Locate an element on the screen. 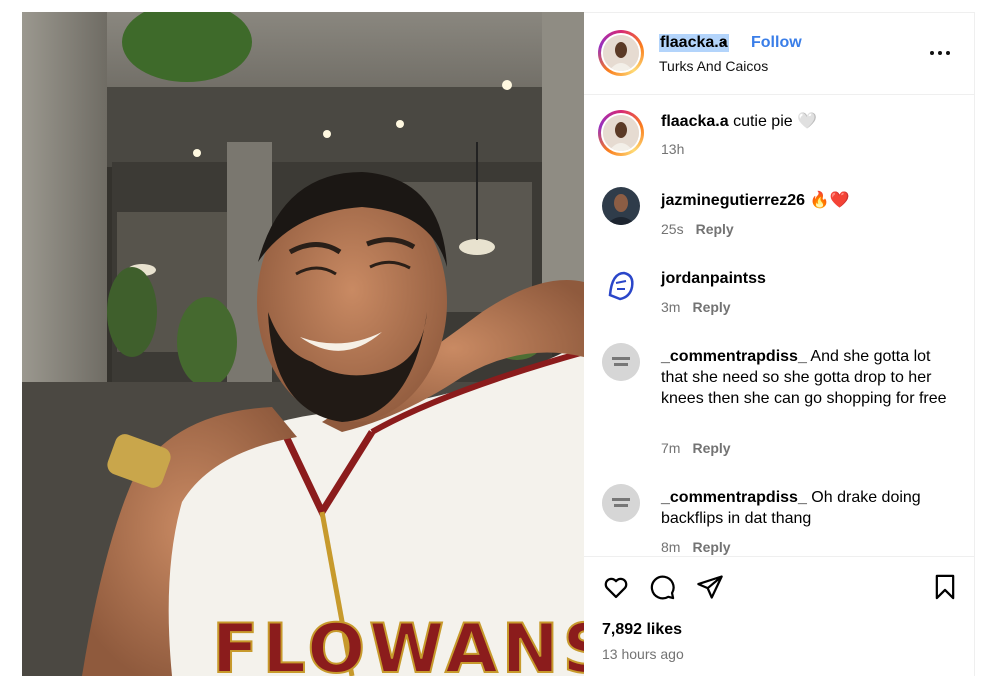 This screenshot has width=990, height=677. caption-avatar is located at coordinates (621, 133).